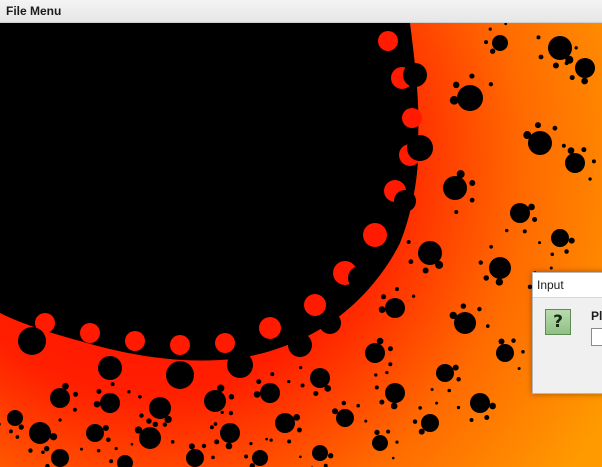  What do you see at coordinates (550, 285) in the screenshot?
I see `dialog-title: Input` at bounding box center [550, 285].